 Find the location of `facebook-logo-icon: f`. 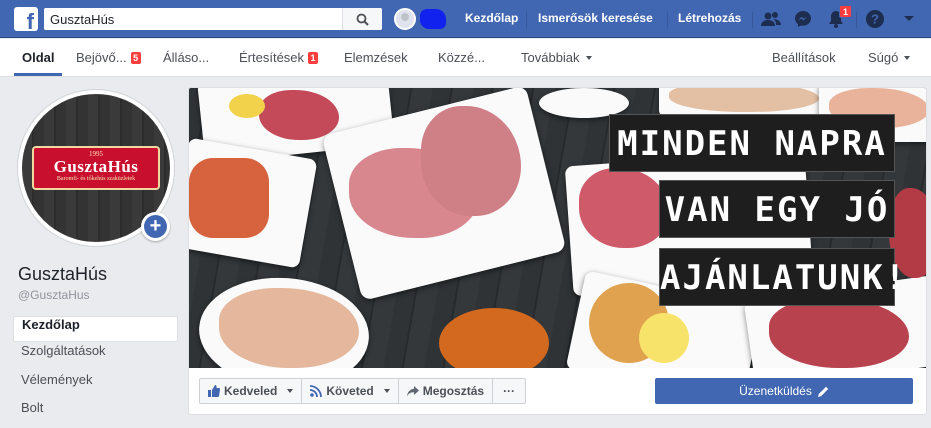

facebook-logo-icon: f is located at coordinates (26, 19).